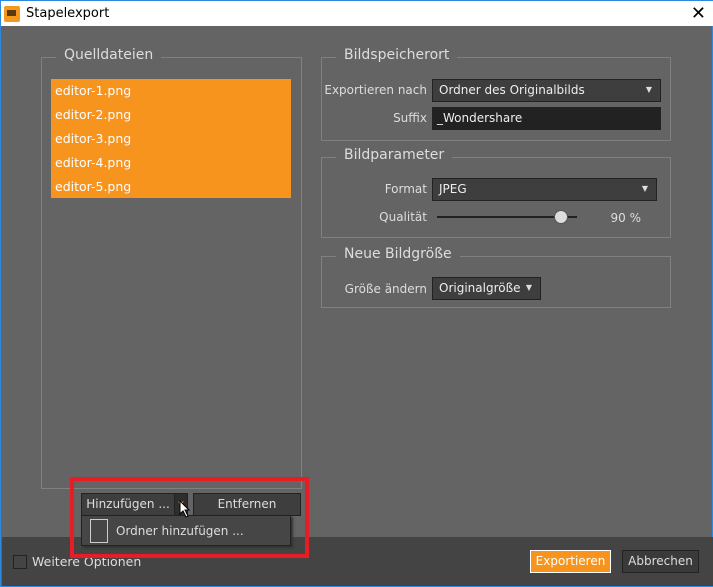  I want to click on quality-slider-handle, so click(561, 217).